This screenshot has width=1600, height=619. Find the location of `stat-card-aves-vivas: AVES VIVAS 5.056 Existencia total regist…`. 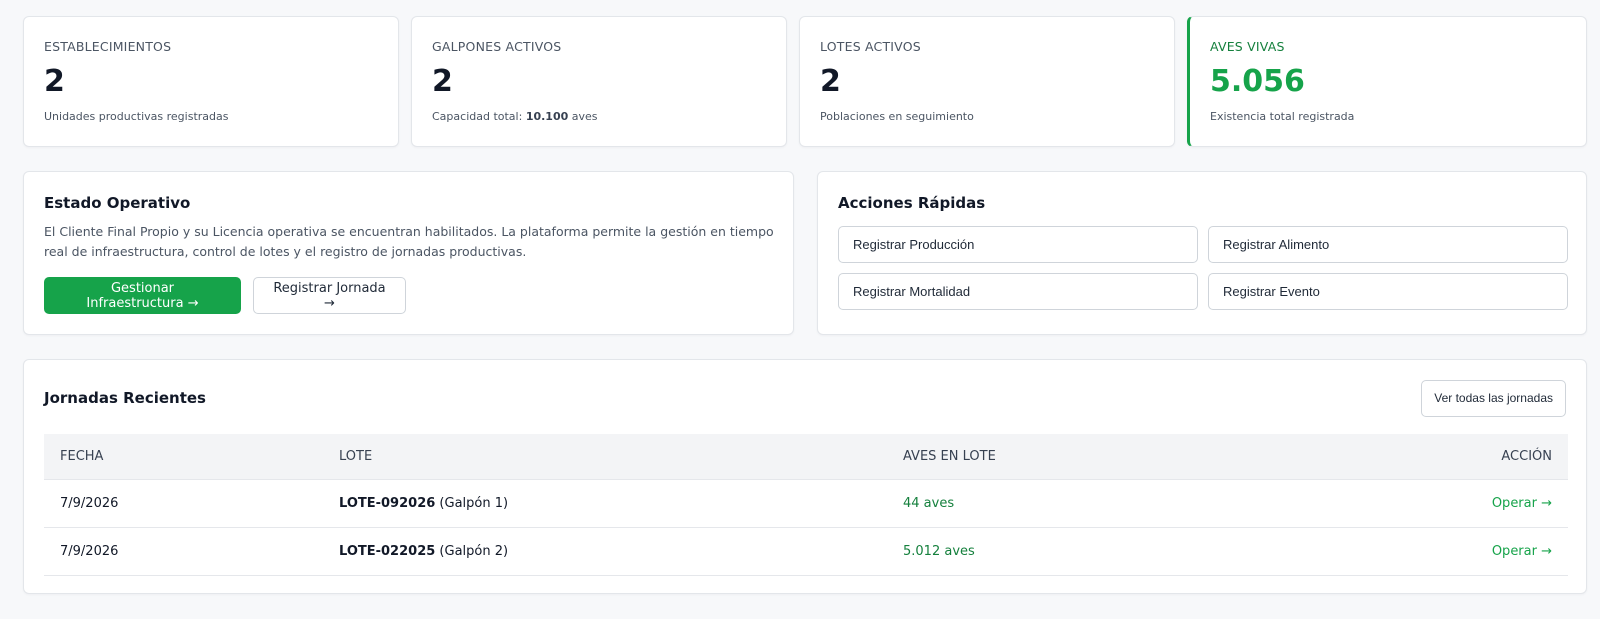

stat-card-aves-vivas: AVES VIVAS 5.056 Existencia total regist… is located at coordinates (1387, 81).